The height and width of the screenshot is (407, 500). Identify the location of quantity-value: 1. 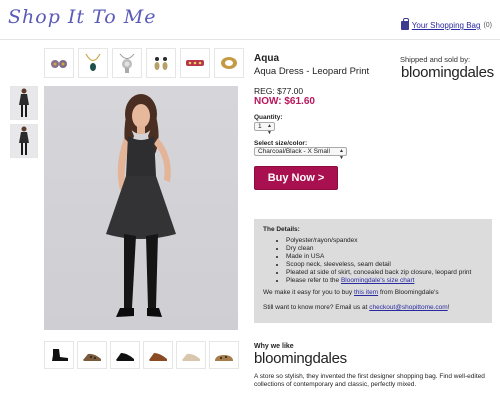
(260, 126).